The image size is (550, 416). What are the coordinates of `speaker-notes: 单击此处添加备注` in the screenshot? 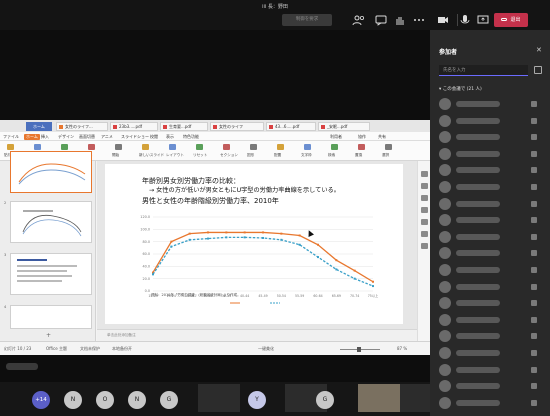 It's located at (257, 335).